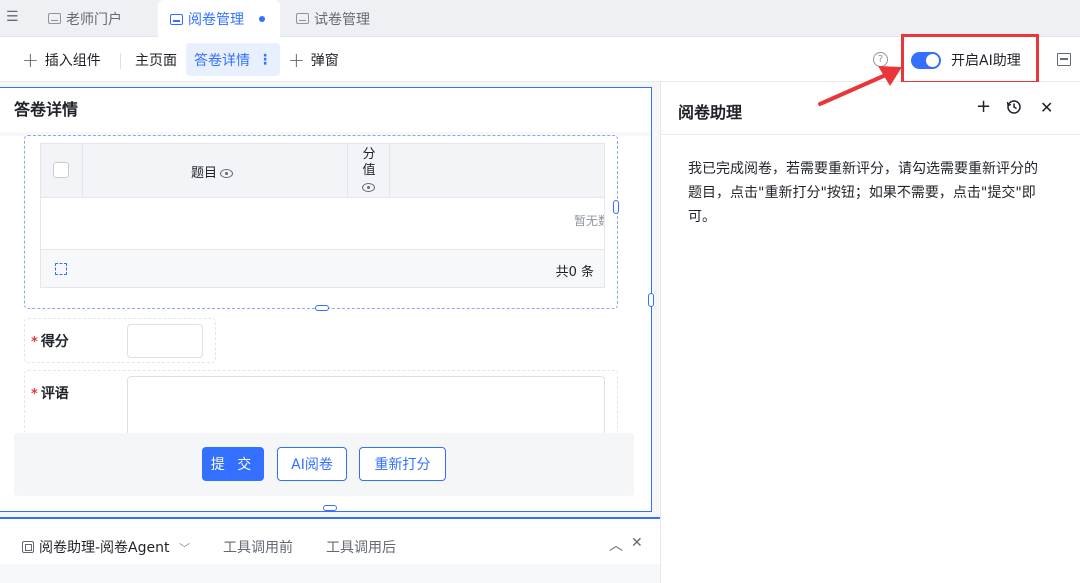 The image size is (1080, 583). I want to click on score-label: * 得分, so click(50, 341).